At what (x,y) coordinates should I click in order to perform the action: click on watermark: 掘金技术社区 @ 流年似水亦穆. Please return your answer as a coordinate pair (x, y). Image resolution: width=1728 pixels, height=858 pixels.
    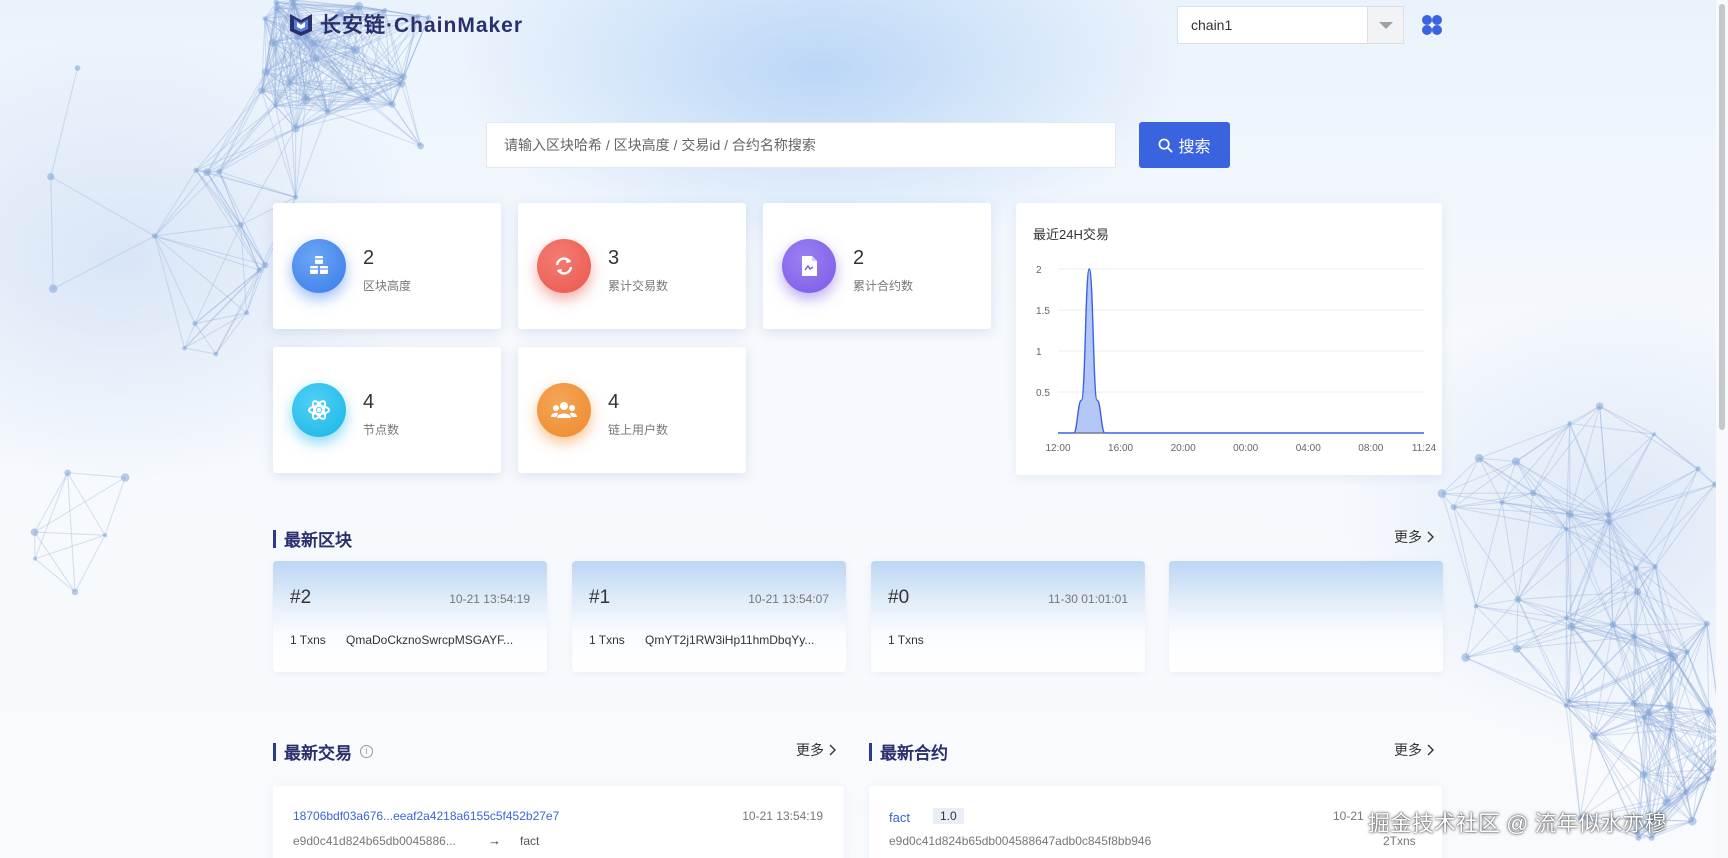
    Looking at the image, I should click on (1517, 823).